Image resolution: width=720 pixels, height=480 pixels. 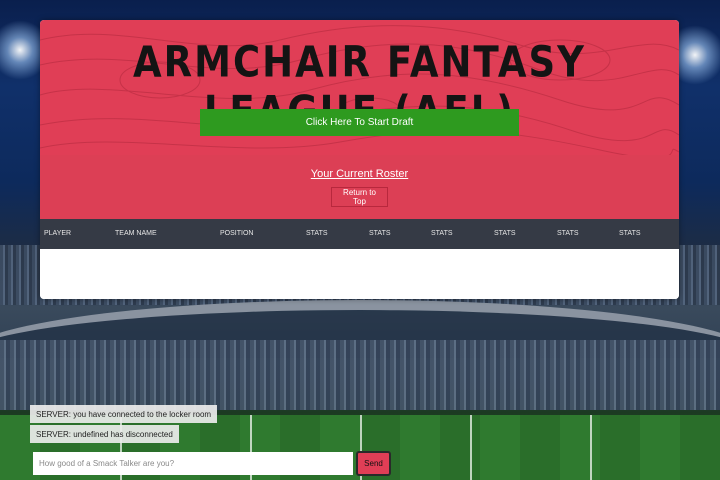 What do you see at coordinates (104, 434) in the screenshot?
I see `chat-message: SERVER: undefined has disconnected` at bounding box center [104, 434].